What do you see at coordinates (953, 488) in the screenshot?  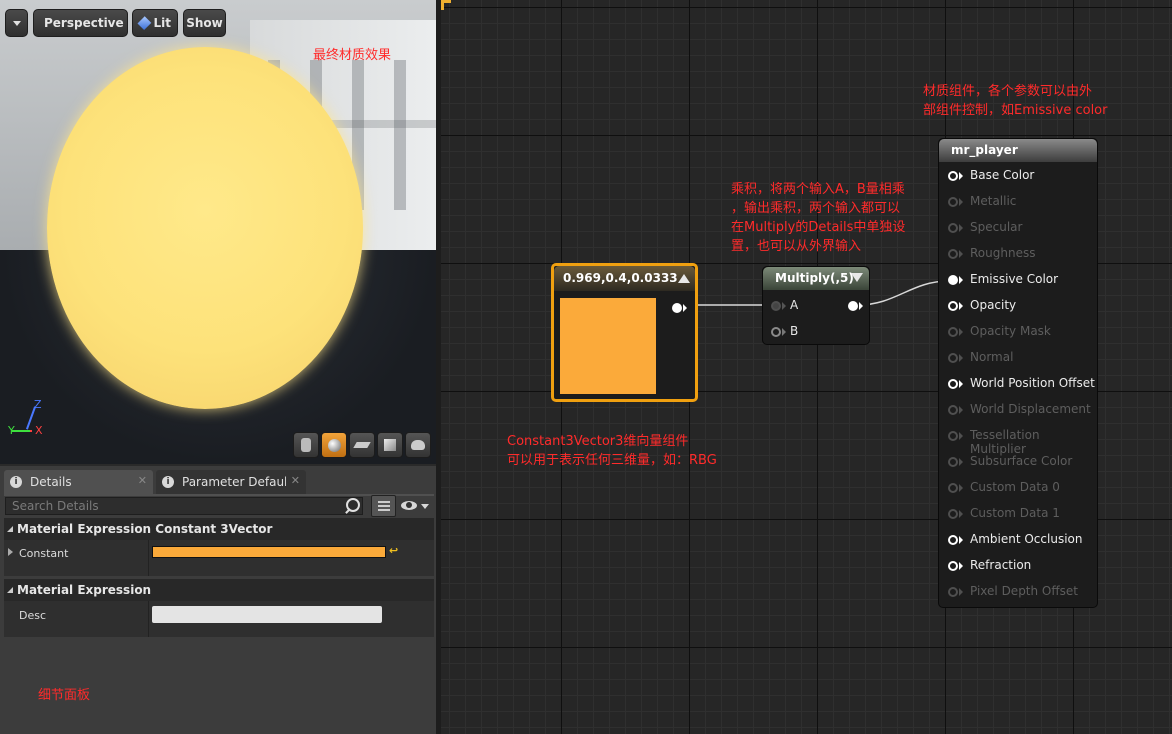 I see `material-input-custom-data-0-pin` at bounding box center [953, 488].